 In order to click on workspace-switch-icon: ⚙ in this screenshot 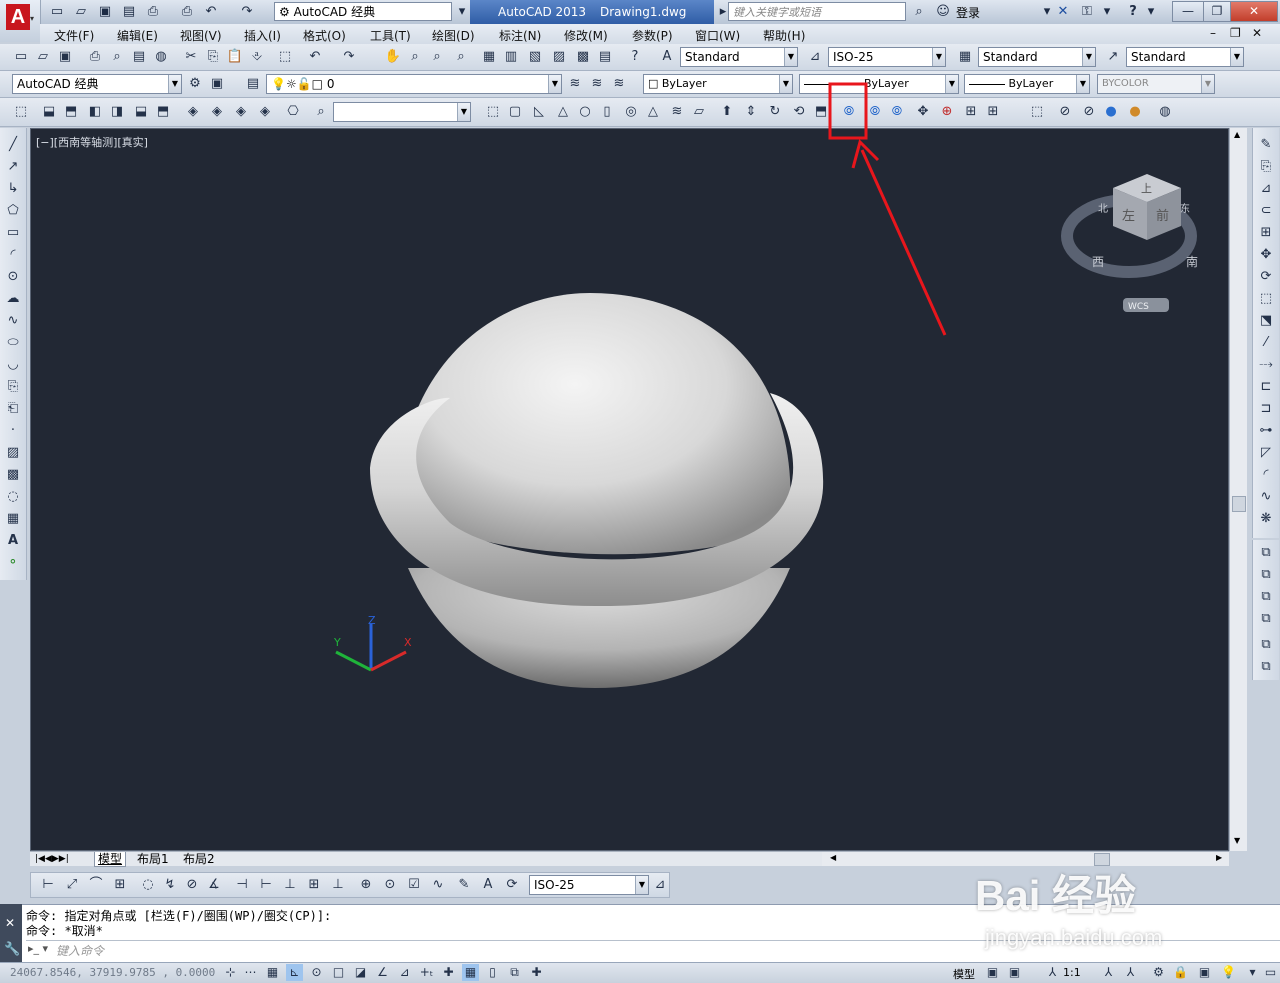, I will do `click(1158, 972)`.